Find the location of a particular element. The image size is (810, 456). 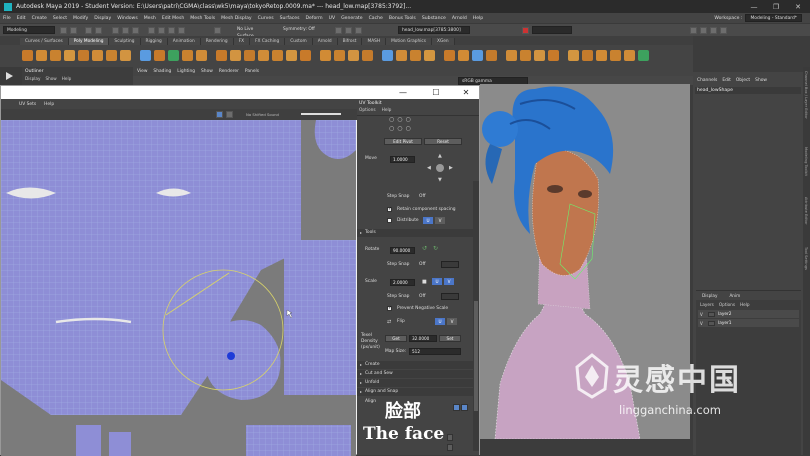

reverse-normals-icon is located at coordinates (477, 55).